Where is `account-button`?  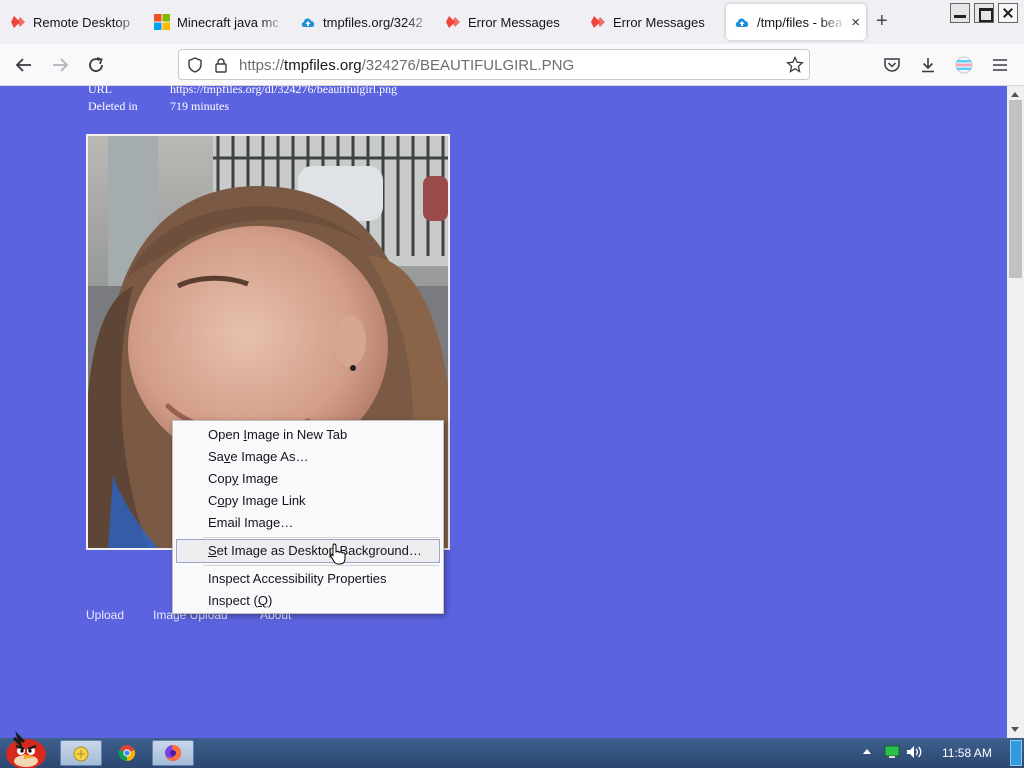 account-button is located at coordinates (964, 65).